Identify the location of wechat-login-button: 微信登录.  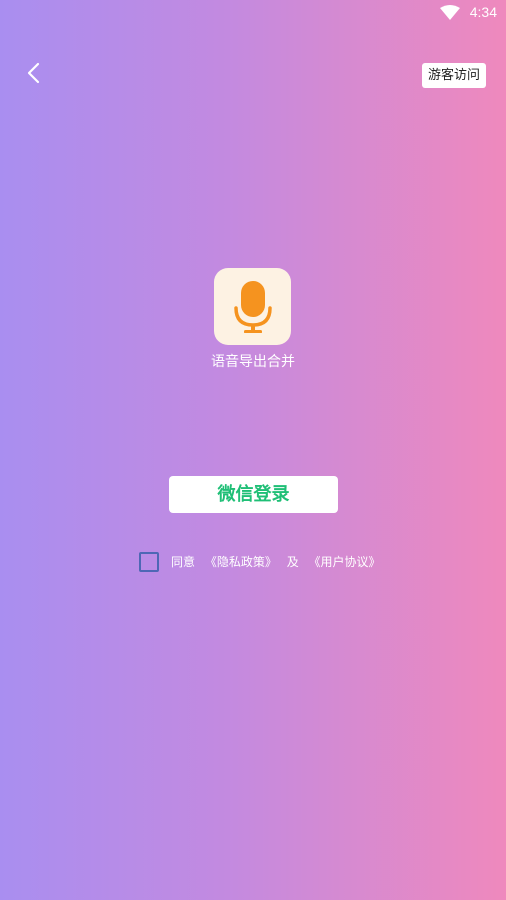
(253, 494).